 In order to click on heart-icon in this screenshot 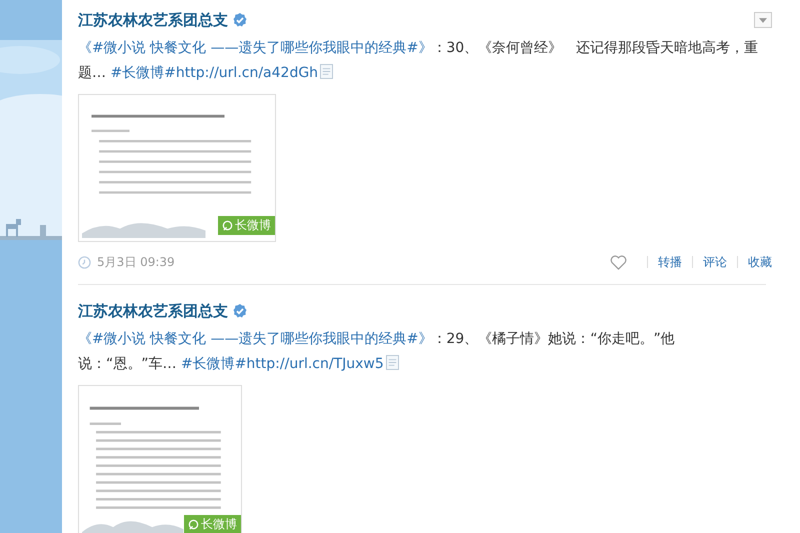, I will do `click(618, 262)`.